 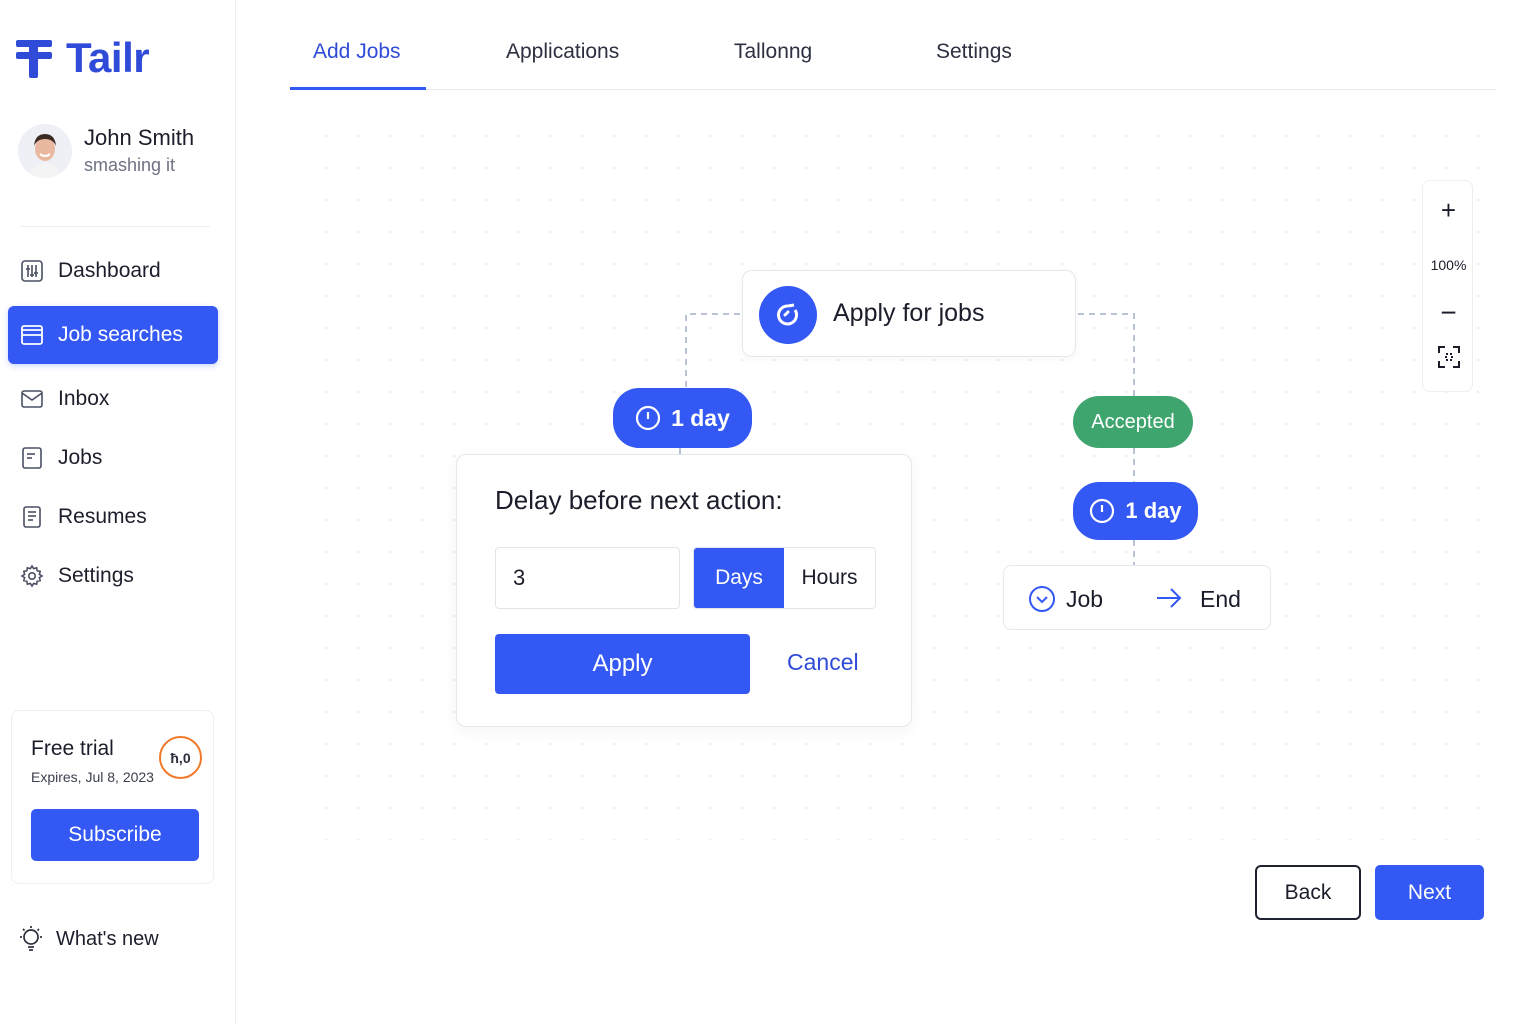 I want to click on delay-value-input, so click(x=587, y=578).